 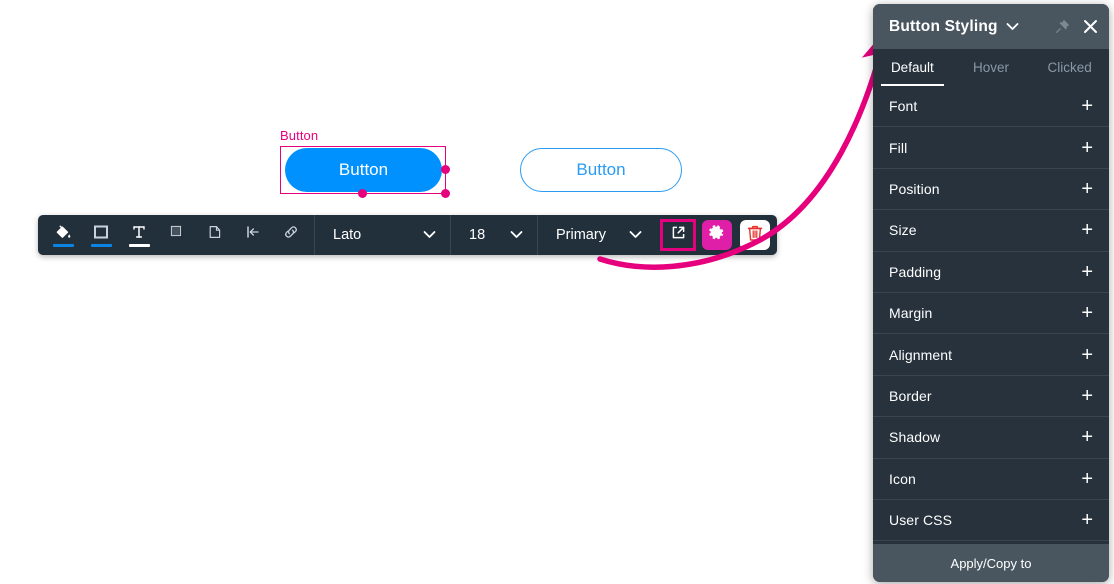 What do you see at coordinates (991, 190) in the screenshot?
I see `panel-row-position: Position +` at bounding box center [991, 190].